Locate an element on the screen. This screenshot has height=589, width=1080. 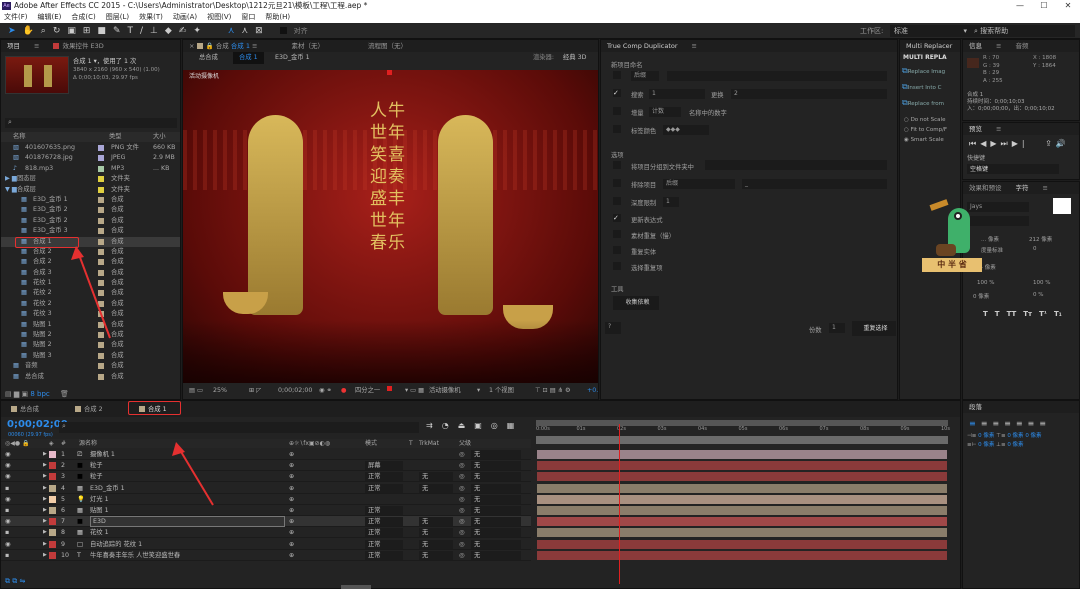
menu-item: 视图(V) is located at coordinates (219, 17).